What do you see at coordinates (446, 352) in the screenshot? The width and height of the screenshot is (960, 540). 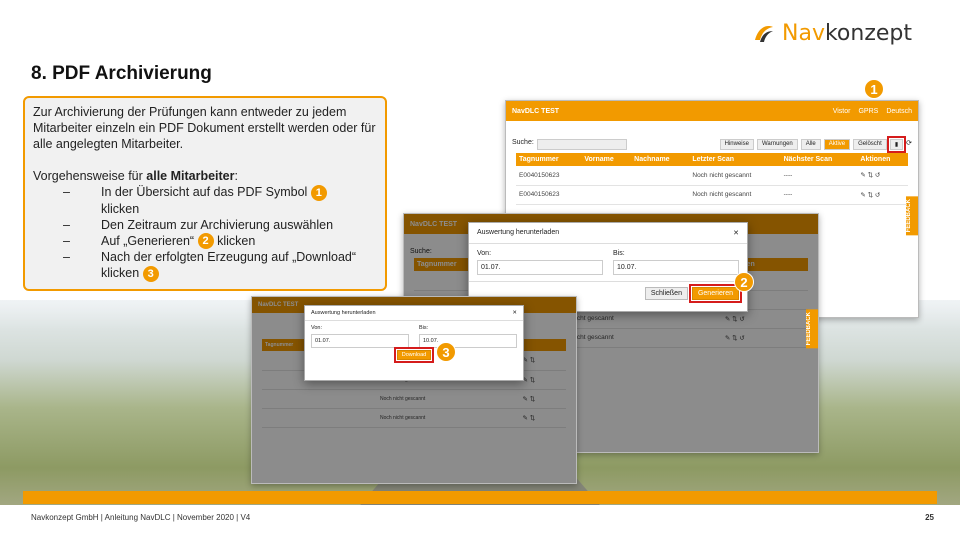 I see `callout-3: 3` at bounding box center [446, 352].